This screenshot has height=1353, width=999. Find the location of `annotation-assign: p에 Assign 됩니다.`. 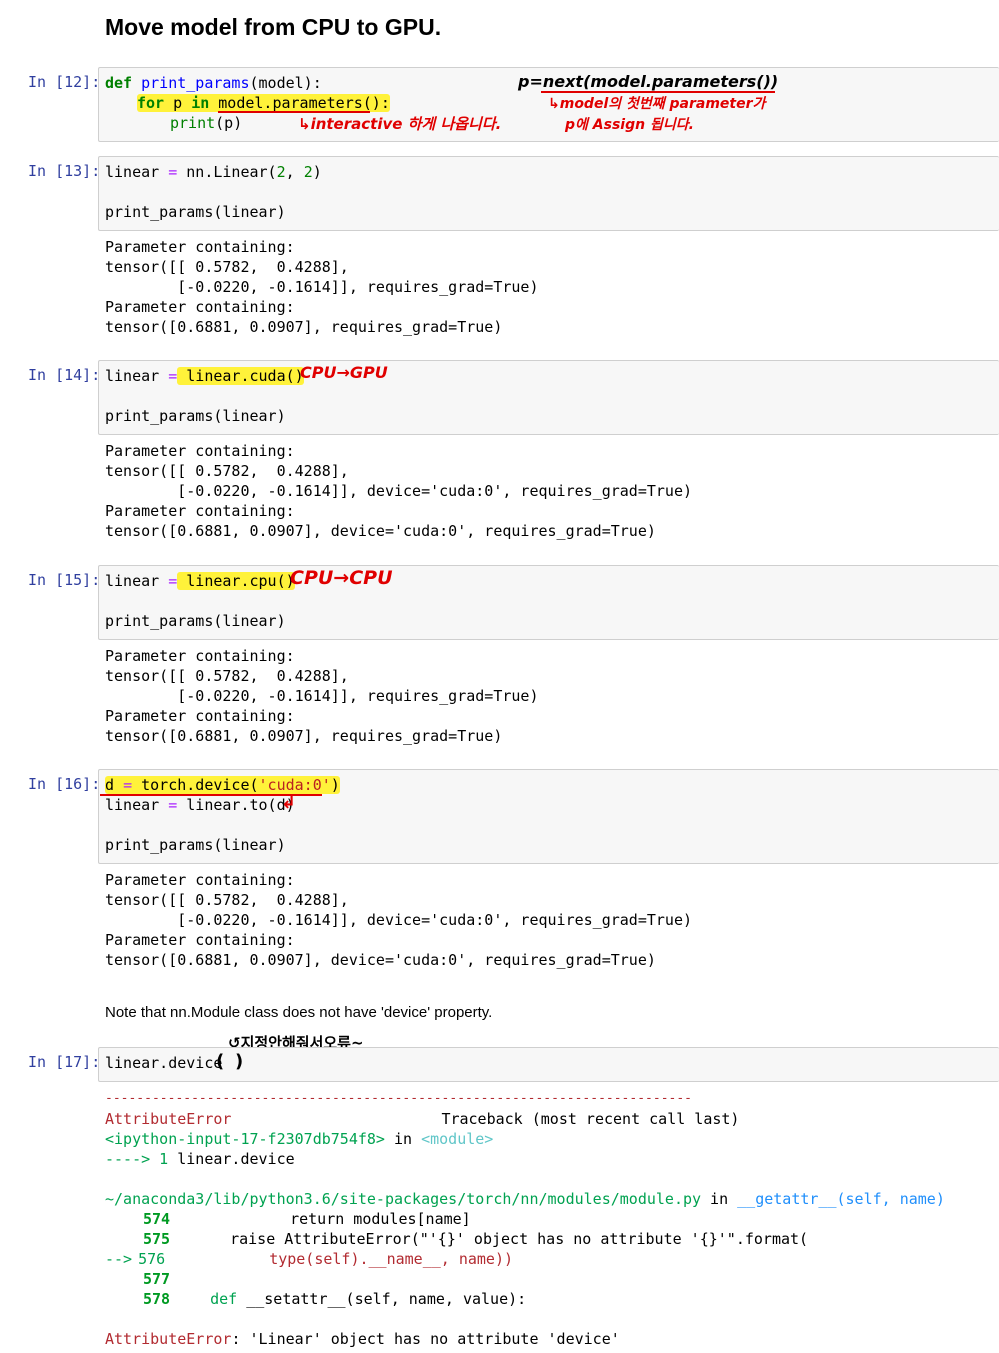

annotation-assign: p에 Assign 됩니다. is located at coordinates (629, 125).